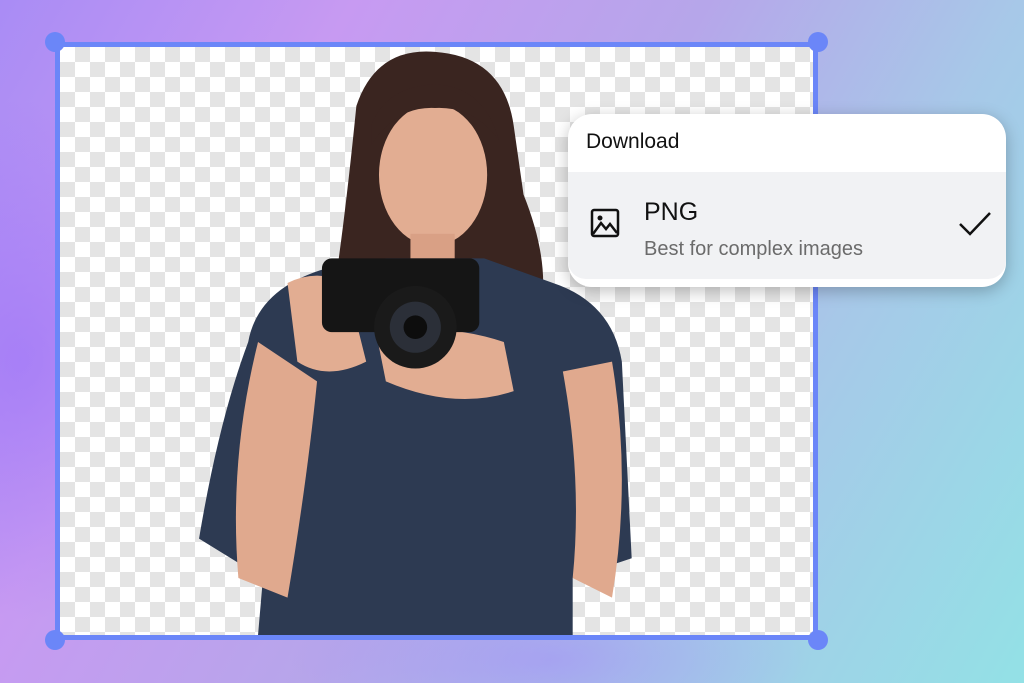 This screenshot has width=1024, height=683. I want to click on option-name: PNG, so click(671, 212).